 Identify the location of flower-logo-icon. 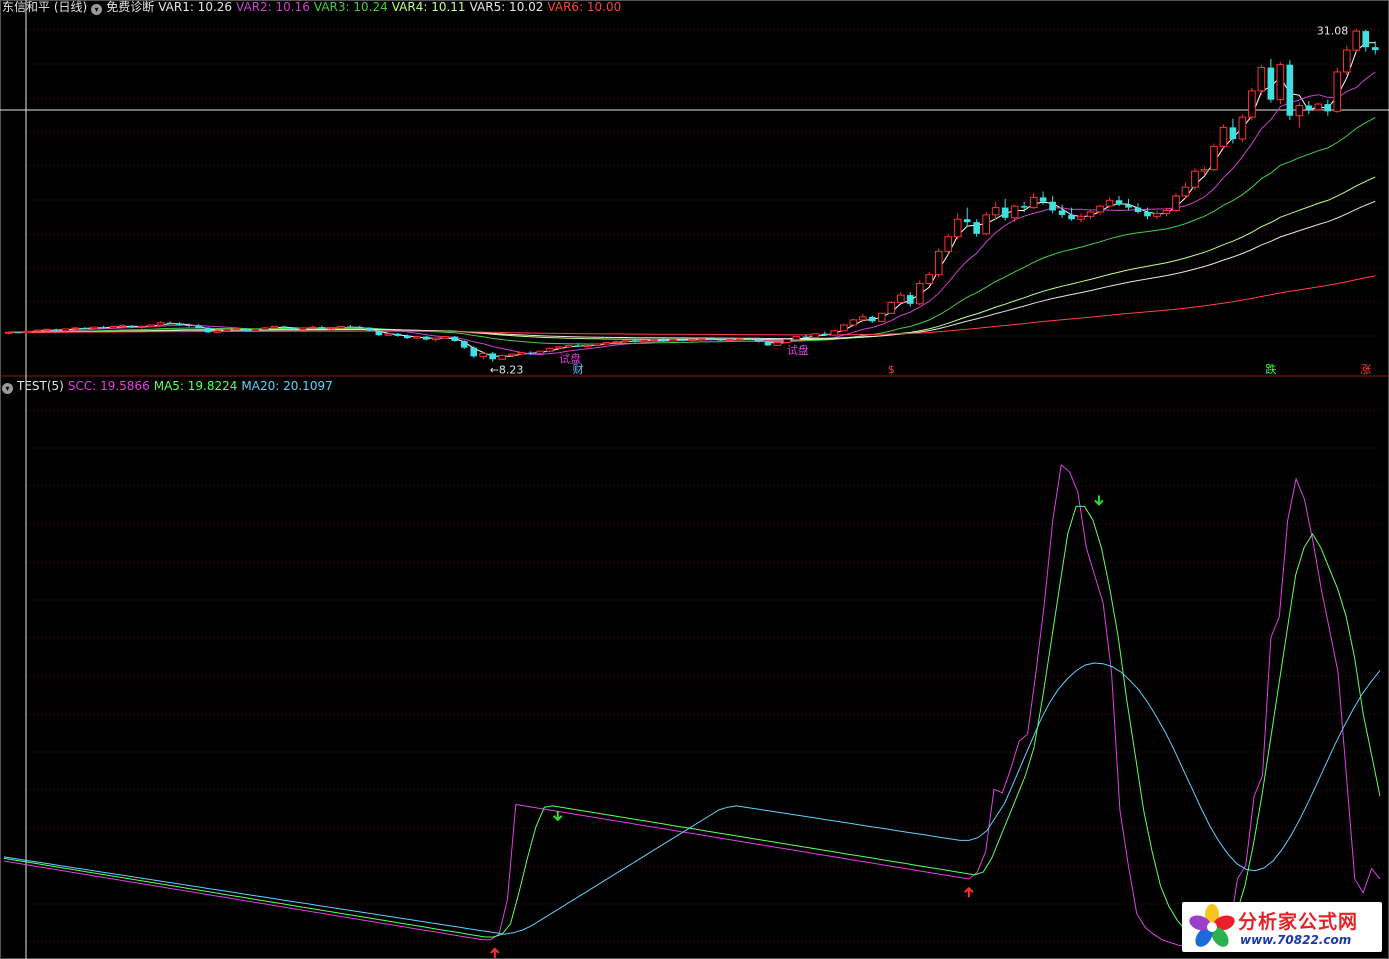
(1212, 925).